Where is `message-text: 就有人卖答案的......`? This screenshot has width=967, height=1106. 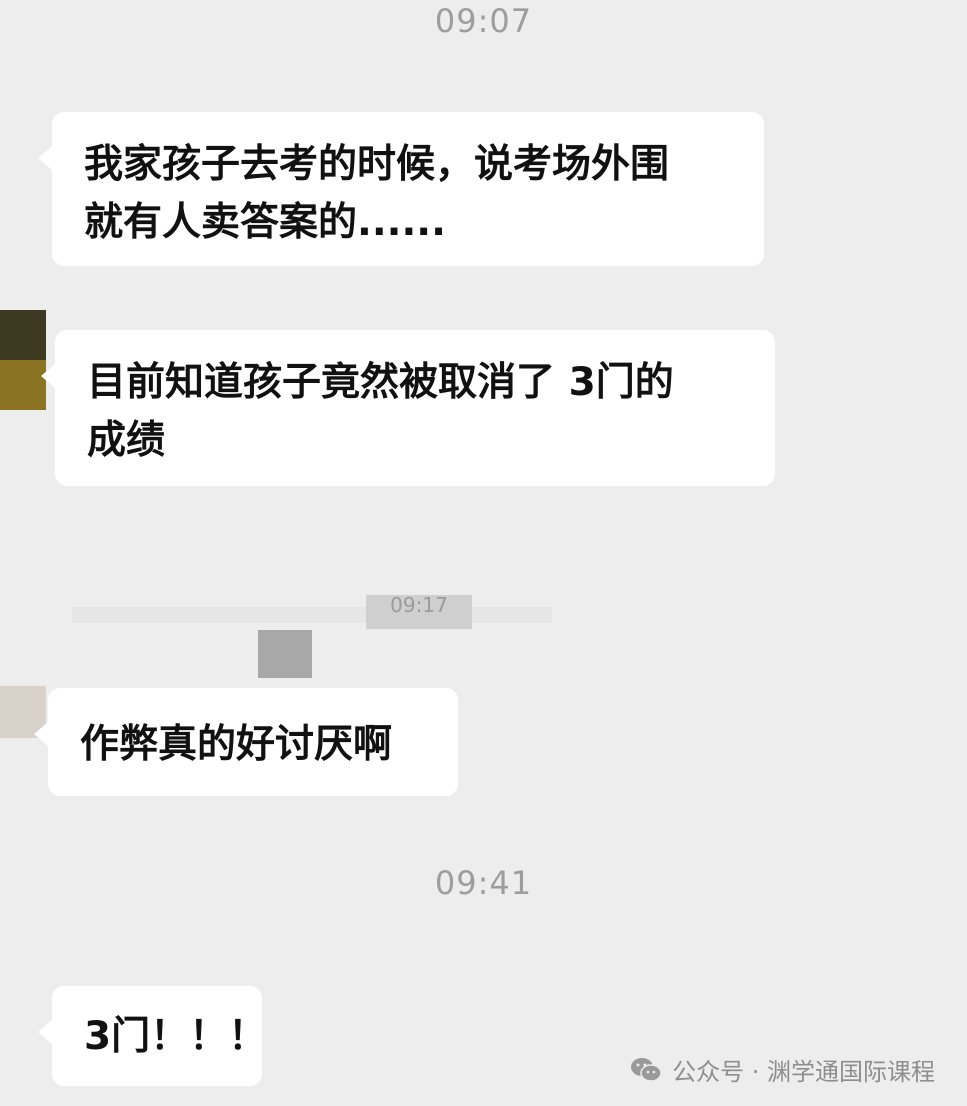 message-text: 就有人卖答案的...... is located at coordinates (265, 222).